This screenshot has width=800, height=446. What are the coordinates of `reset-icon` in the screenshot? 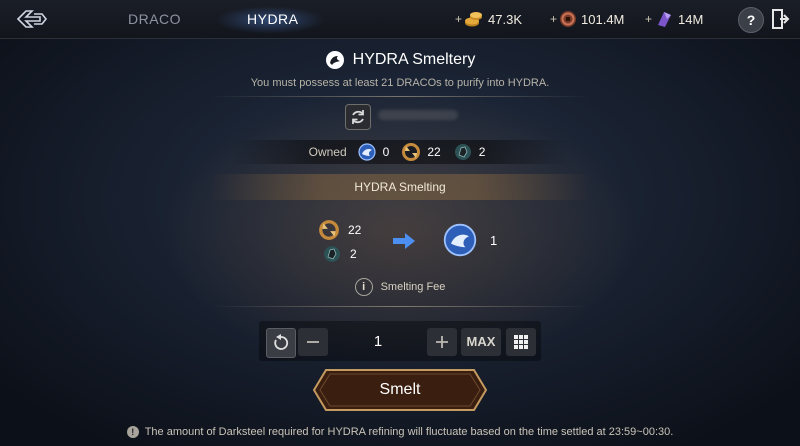 It's located at (281, 342).